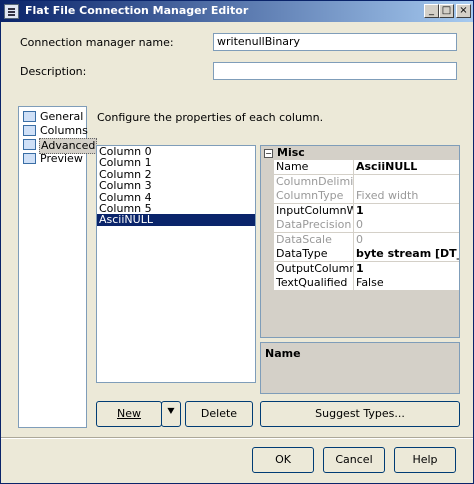 The image size is (474, 484). I want to click on property-row-columntype: ColumnType Fixed width, so click(360, 196).